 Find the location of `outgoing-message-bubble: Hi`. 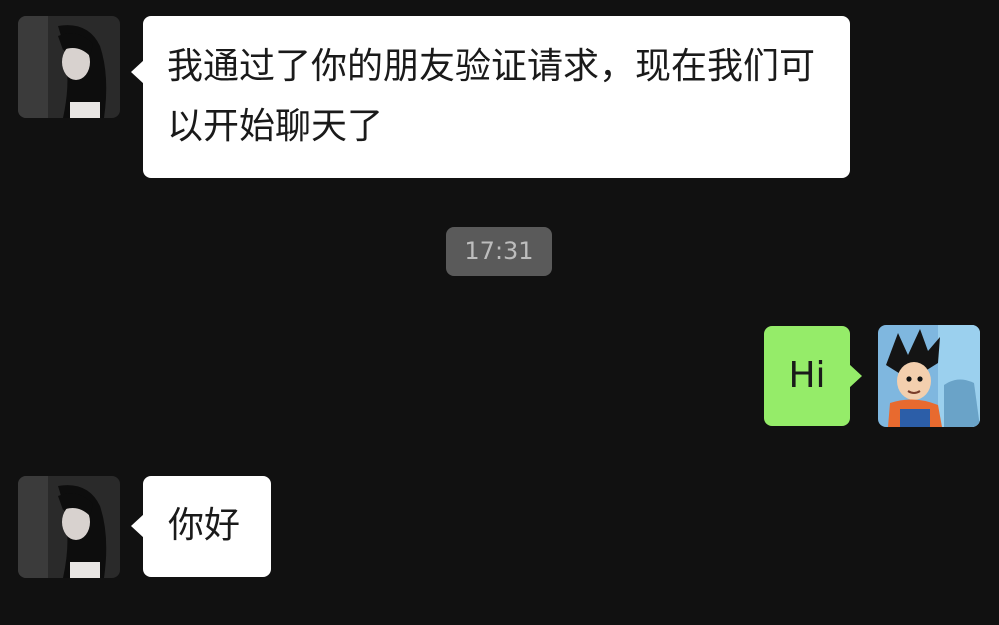

outgoing-message-bubble: Hi is located at coordinates (813, 376).